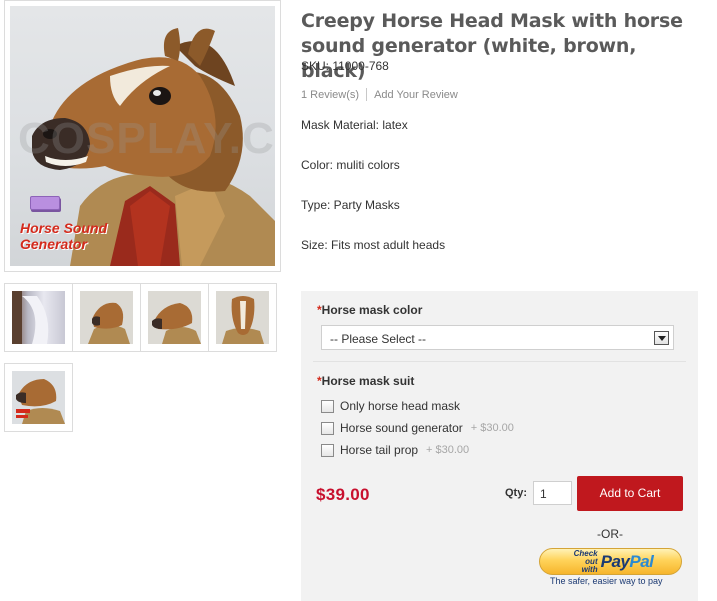 This screenshot has width=717, height=601. Describe the element at coordinates (552, 493) in the screenshot. I see `qty-input: 1` at that location.